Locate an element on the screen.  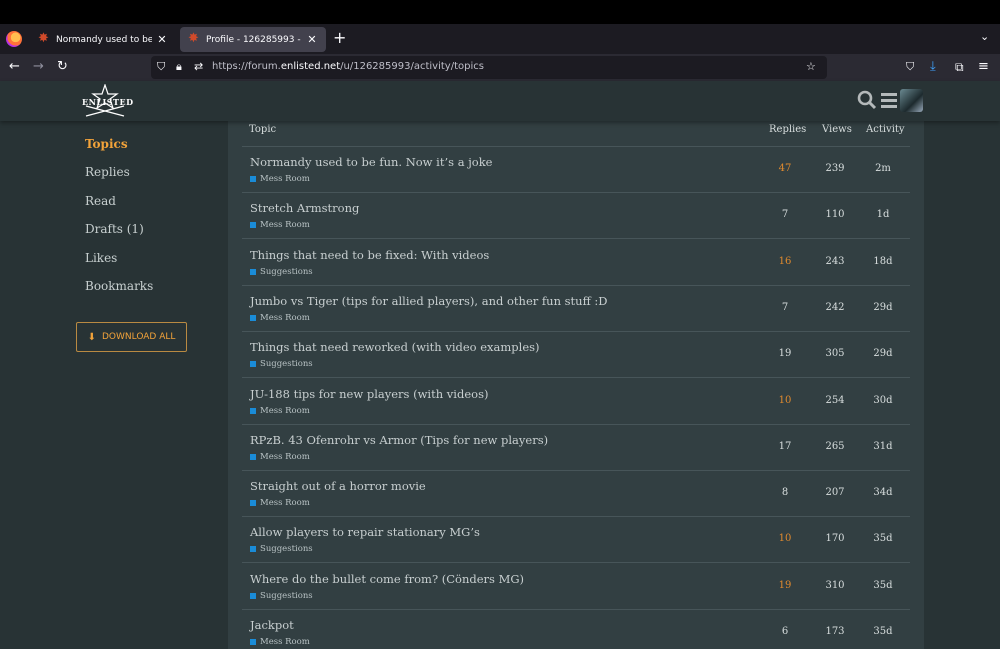
lock-icon: 🔒︎ is located at coordinates (179, 67).